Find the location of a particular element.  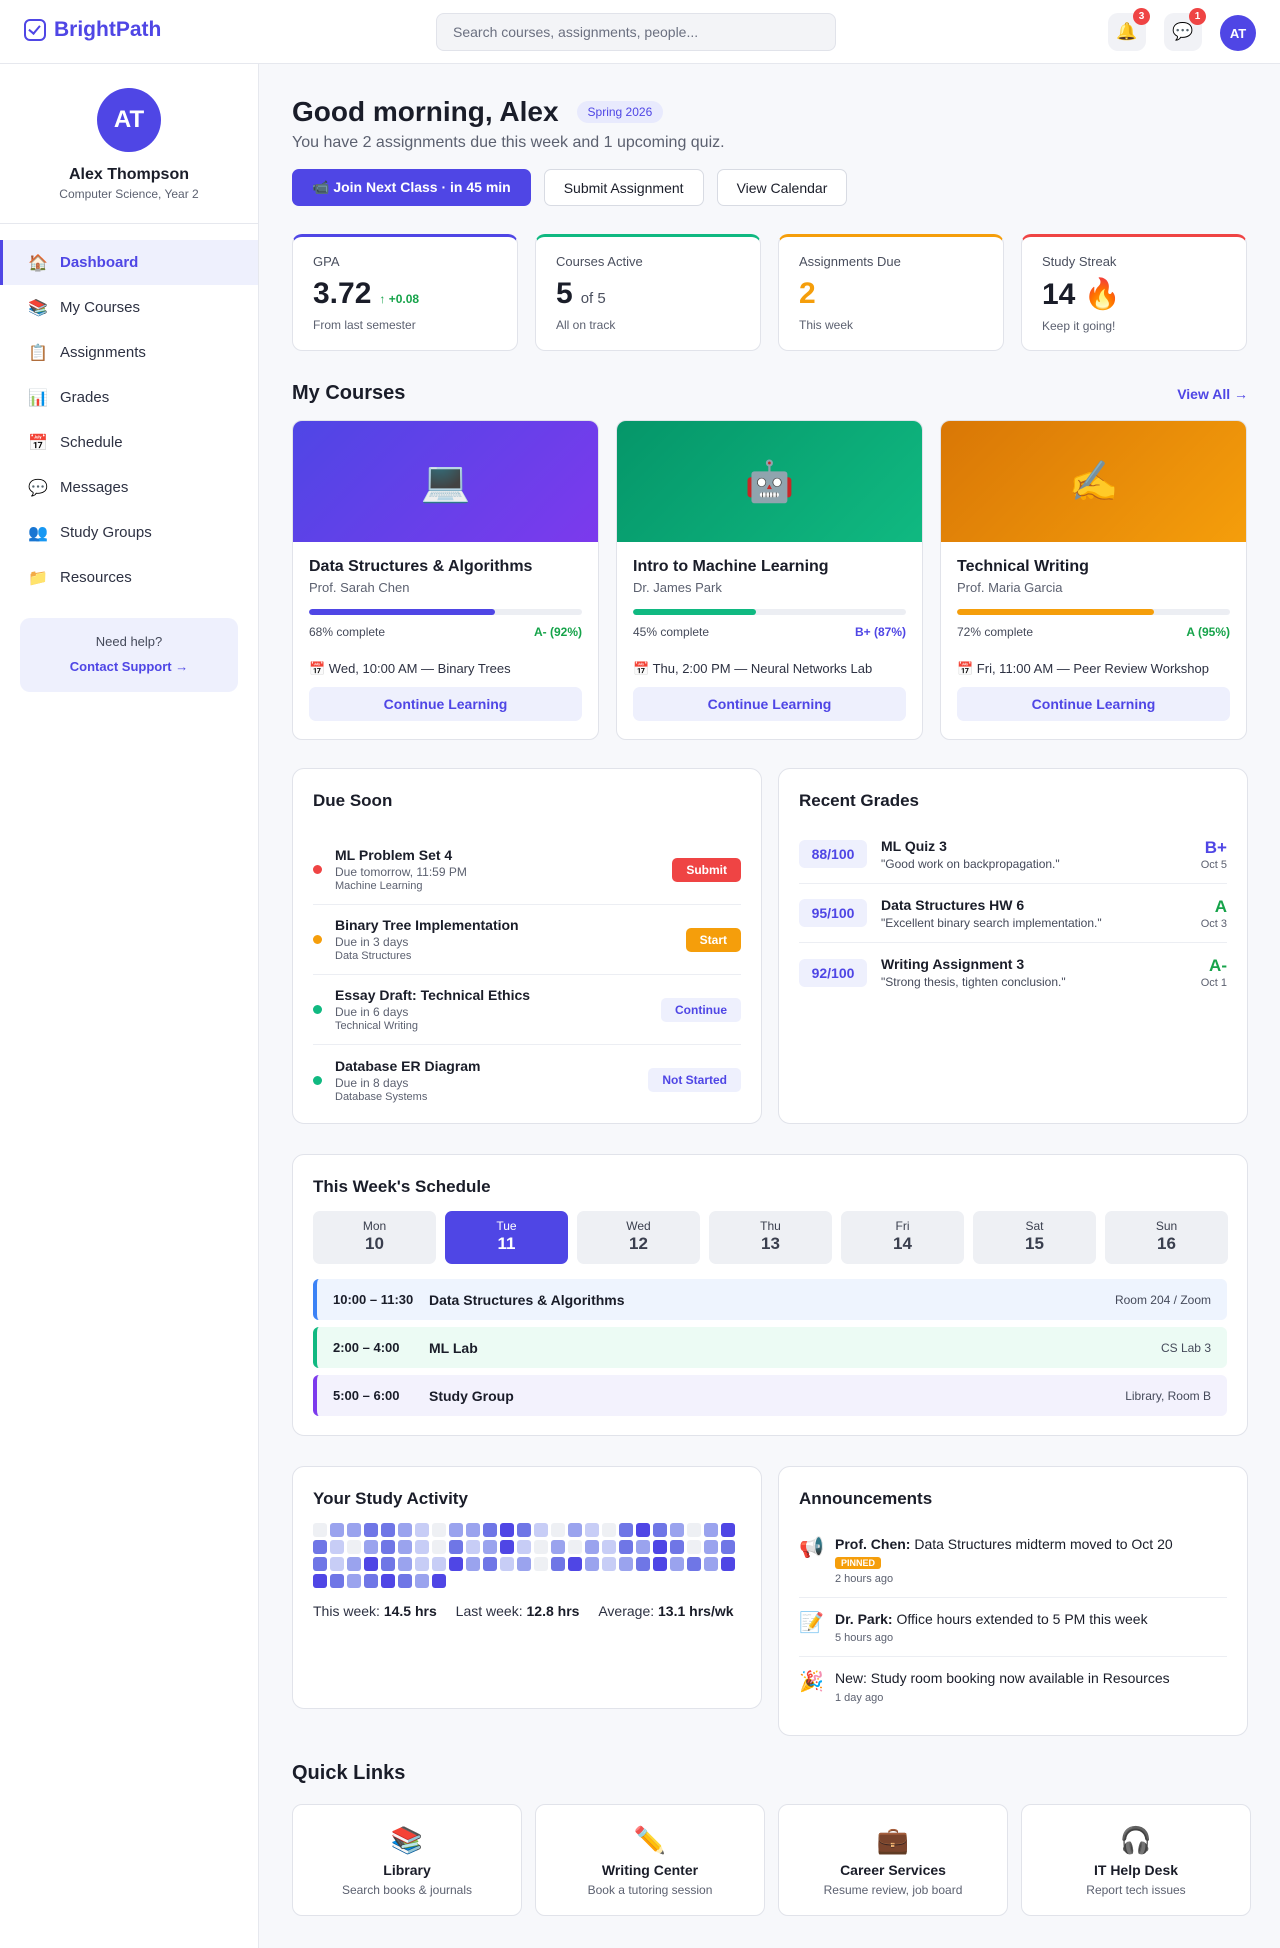

quick-link-it-help-desk: 🎧 IT Help Desk Report tech issues is located at coordinates (1136, 1860).